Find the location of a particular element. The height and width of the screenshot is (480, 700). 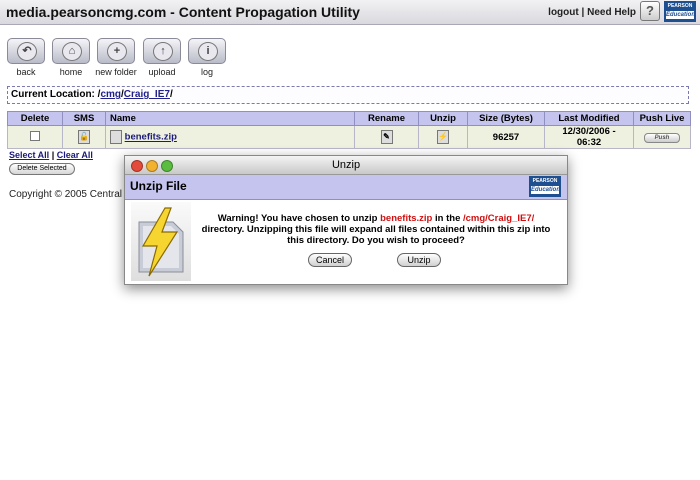

sms-cell: 🔓 is located at coordinates (84, 137).